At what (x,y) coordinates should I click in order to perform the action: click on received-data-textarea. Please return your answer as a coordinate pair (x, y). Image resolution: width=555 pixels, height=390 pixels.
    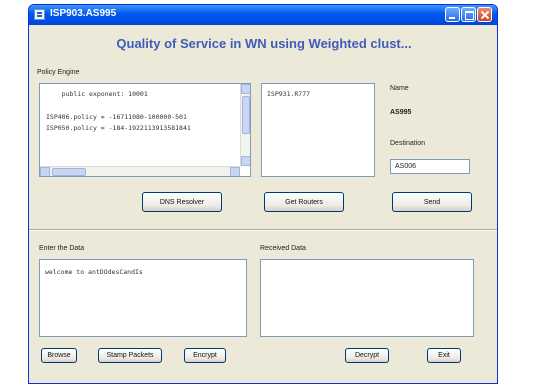
    Looking at the image, I should click on (367, 298).